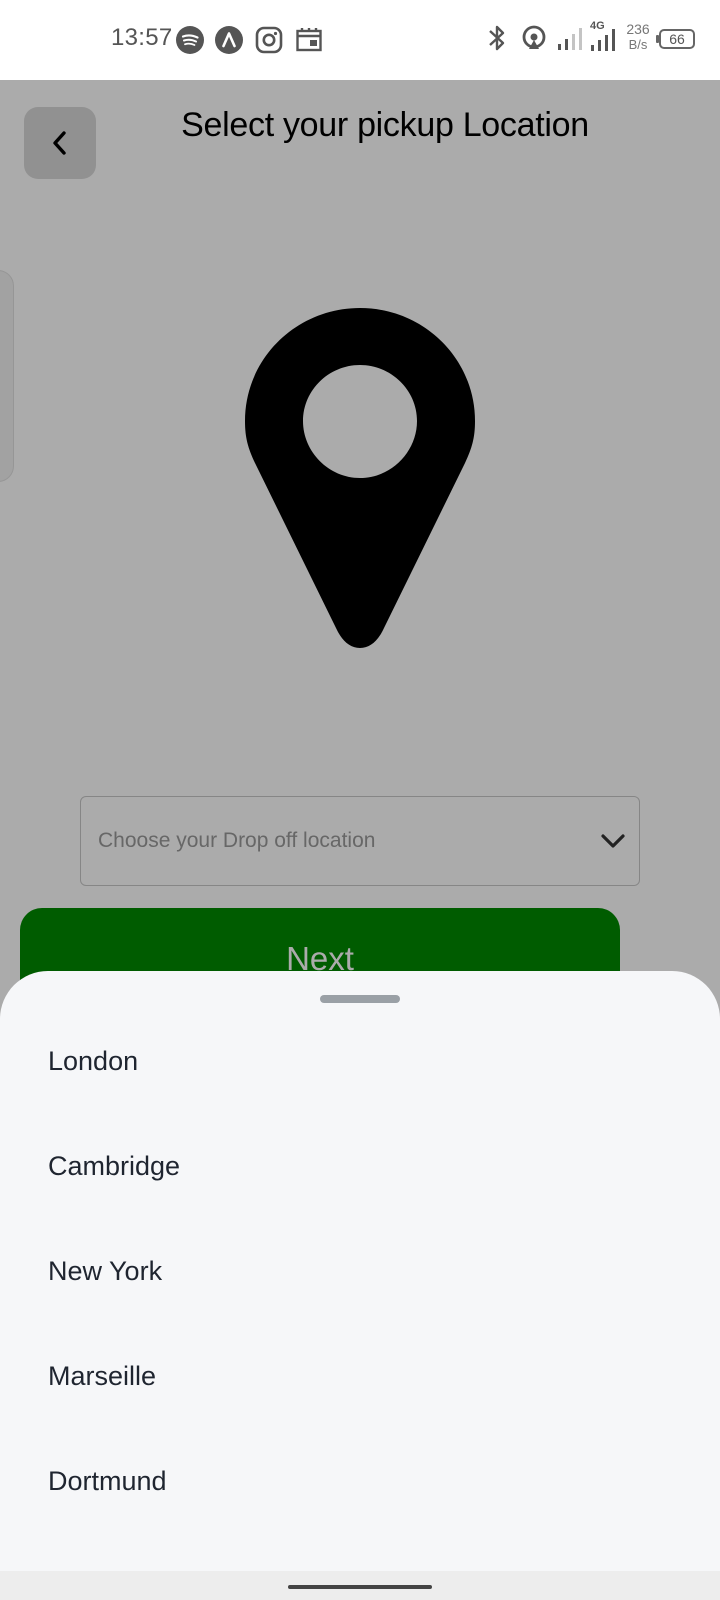 Image resolution: width=720 pixels, height=1600 pixels. Describe the element at coordinates (603, 40) in the screenshot. I see `signal-strength-4g-icon` at that location.